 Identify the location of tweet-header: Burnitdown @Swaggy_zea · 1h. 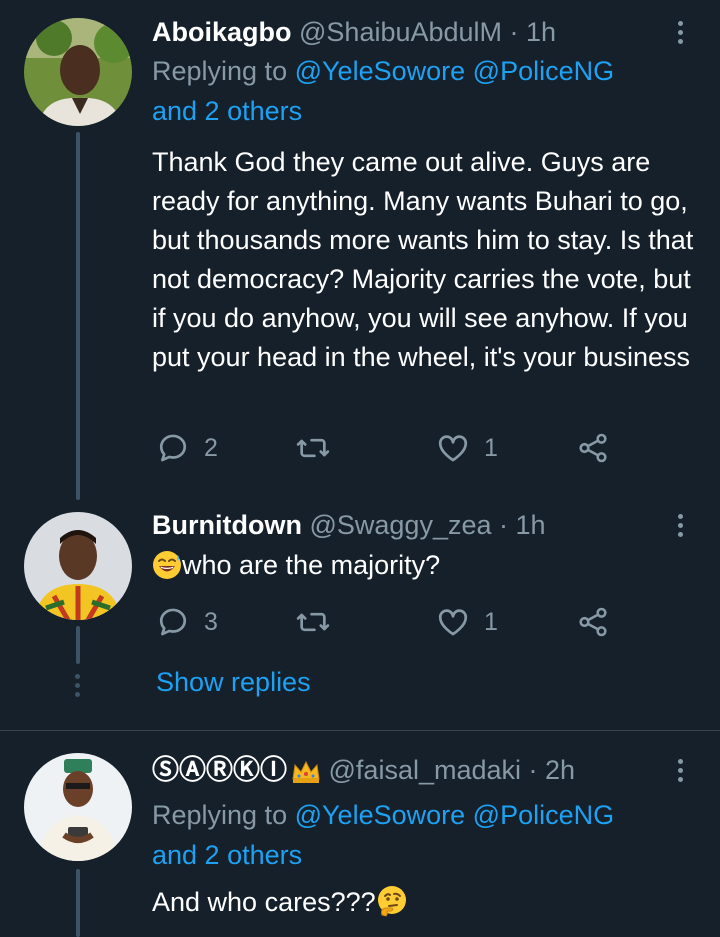
(426, 525).